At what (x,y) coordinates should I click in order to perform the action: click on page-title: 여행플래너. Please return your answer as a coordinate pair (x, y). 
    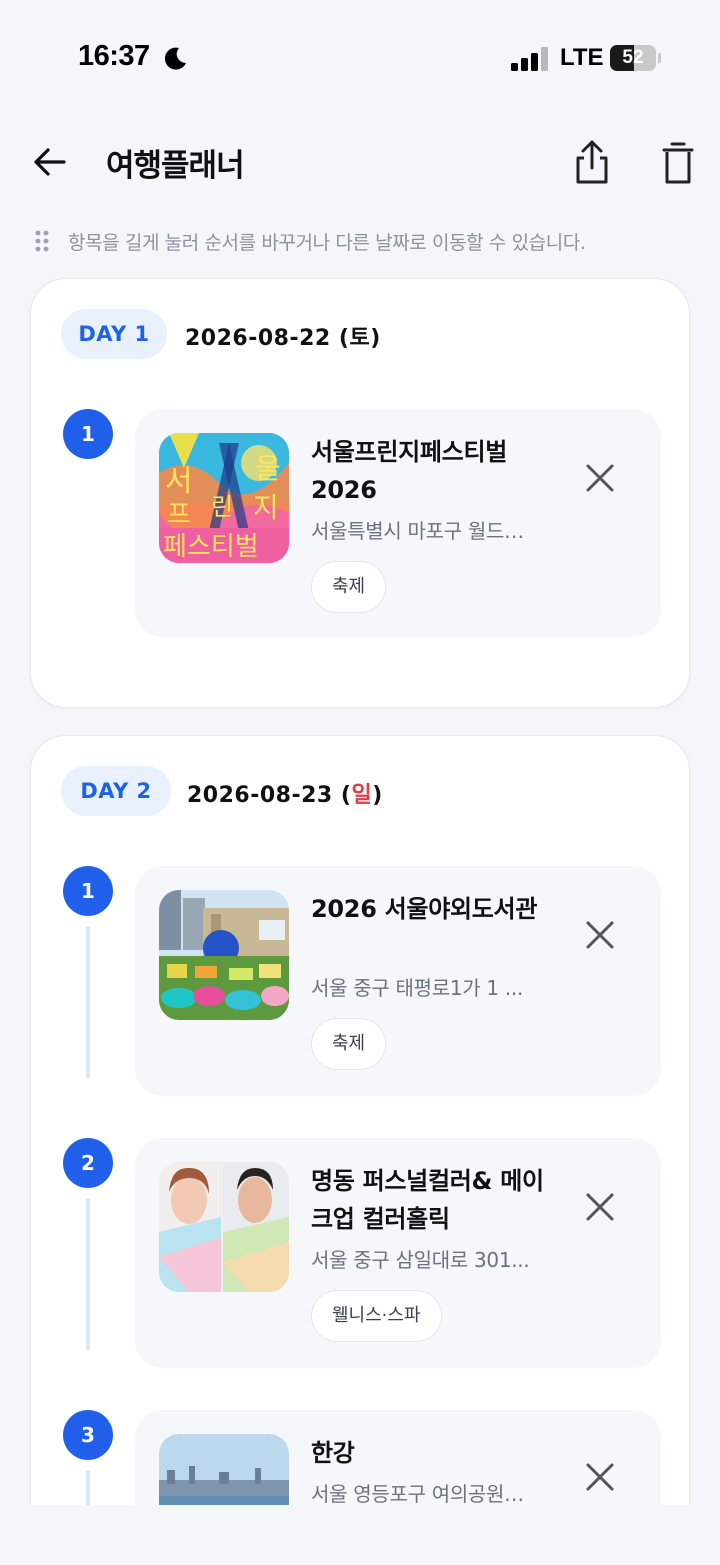
    Looking at the image, I should click on (175, 166).